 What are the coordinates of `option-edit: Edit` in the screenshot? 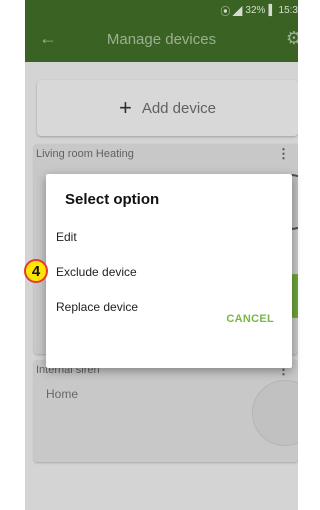 It's located at (66, 237).